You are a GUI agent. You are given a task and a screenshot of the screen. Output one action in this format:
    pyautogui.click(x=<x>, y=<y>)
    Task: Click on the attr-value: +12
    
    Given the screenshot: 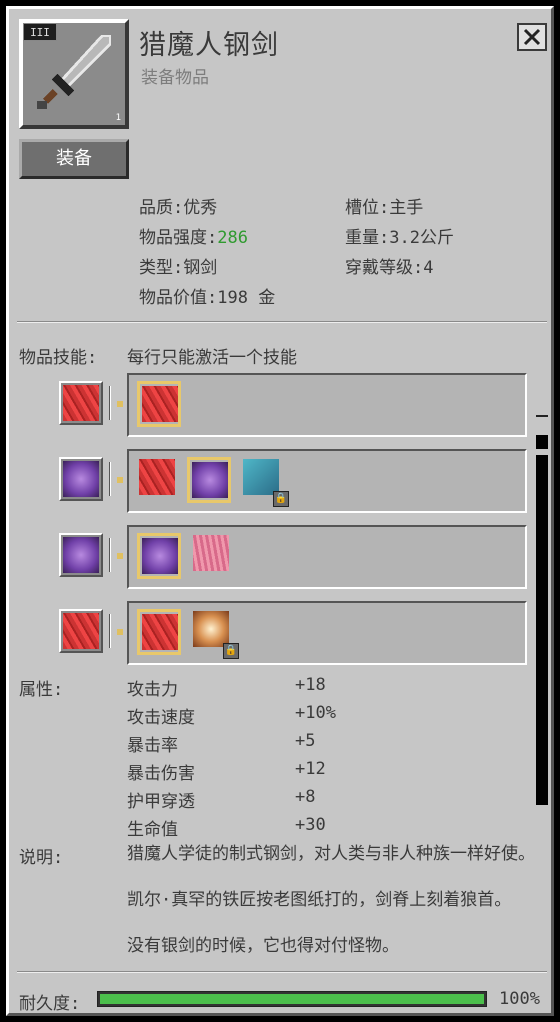 What is the action you would take?
    pyautogui.click(x=310, y=769)
    